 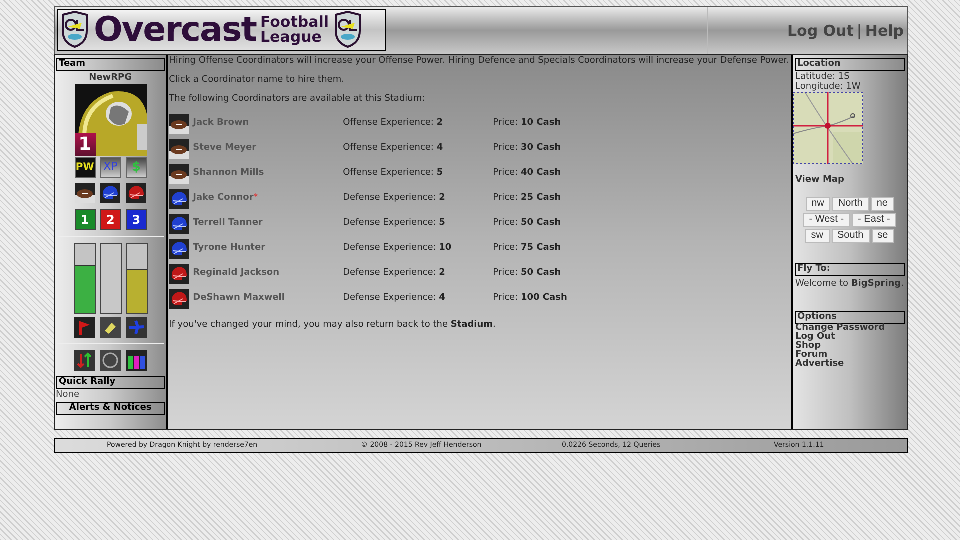 What do you see at coordinates (530, 299) in the screenshot?
I see `price-text: Price: 100 Cash` at bounding box center [530, 299].